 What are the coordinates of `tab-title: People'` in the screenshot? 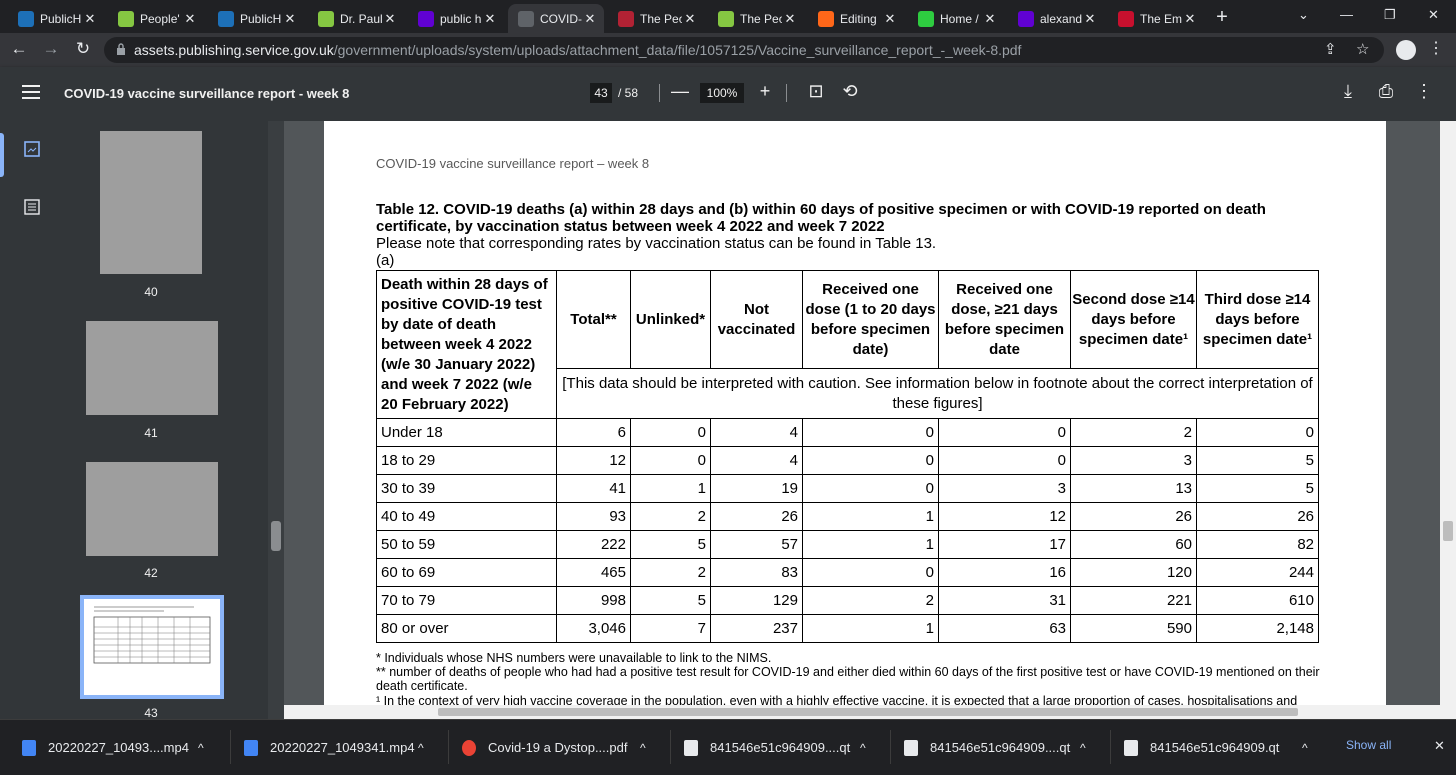 It's located at (160, 18).